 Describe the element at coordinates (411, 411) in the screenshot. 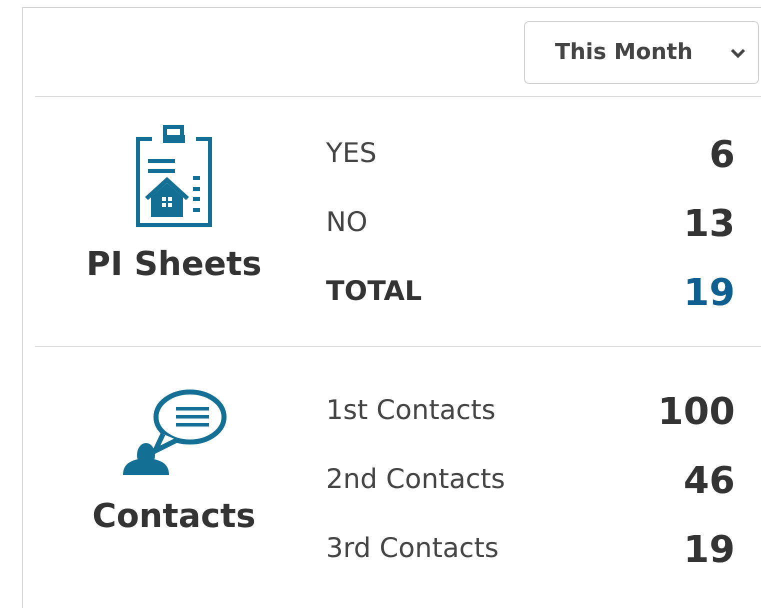

I see `stat-label: 1st Contacts` at that location.